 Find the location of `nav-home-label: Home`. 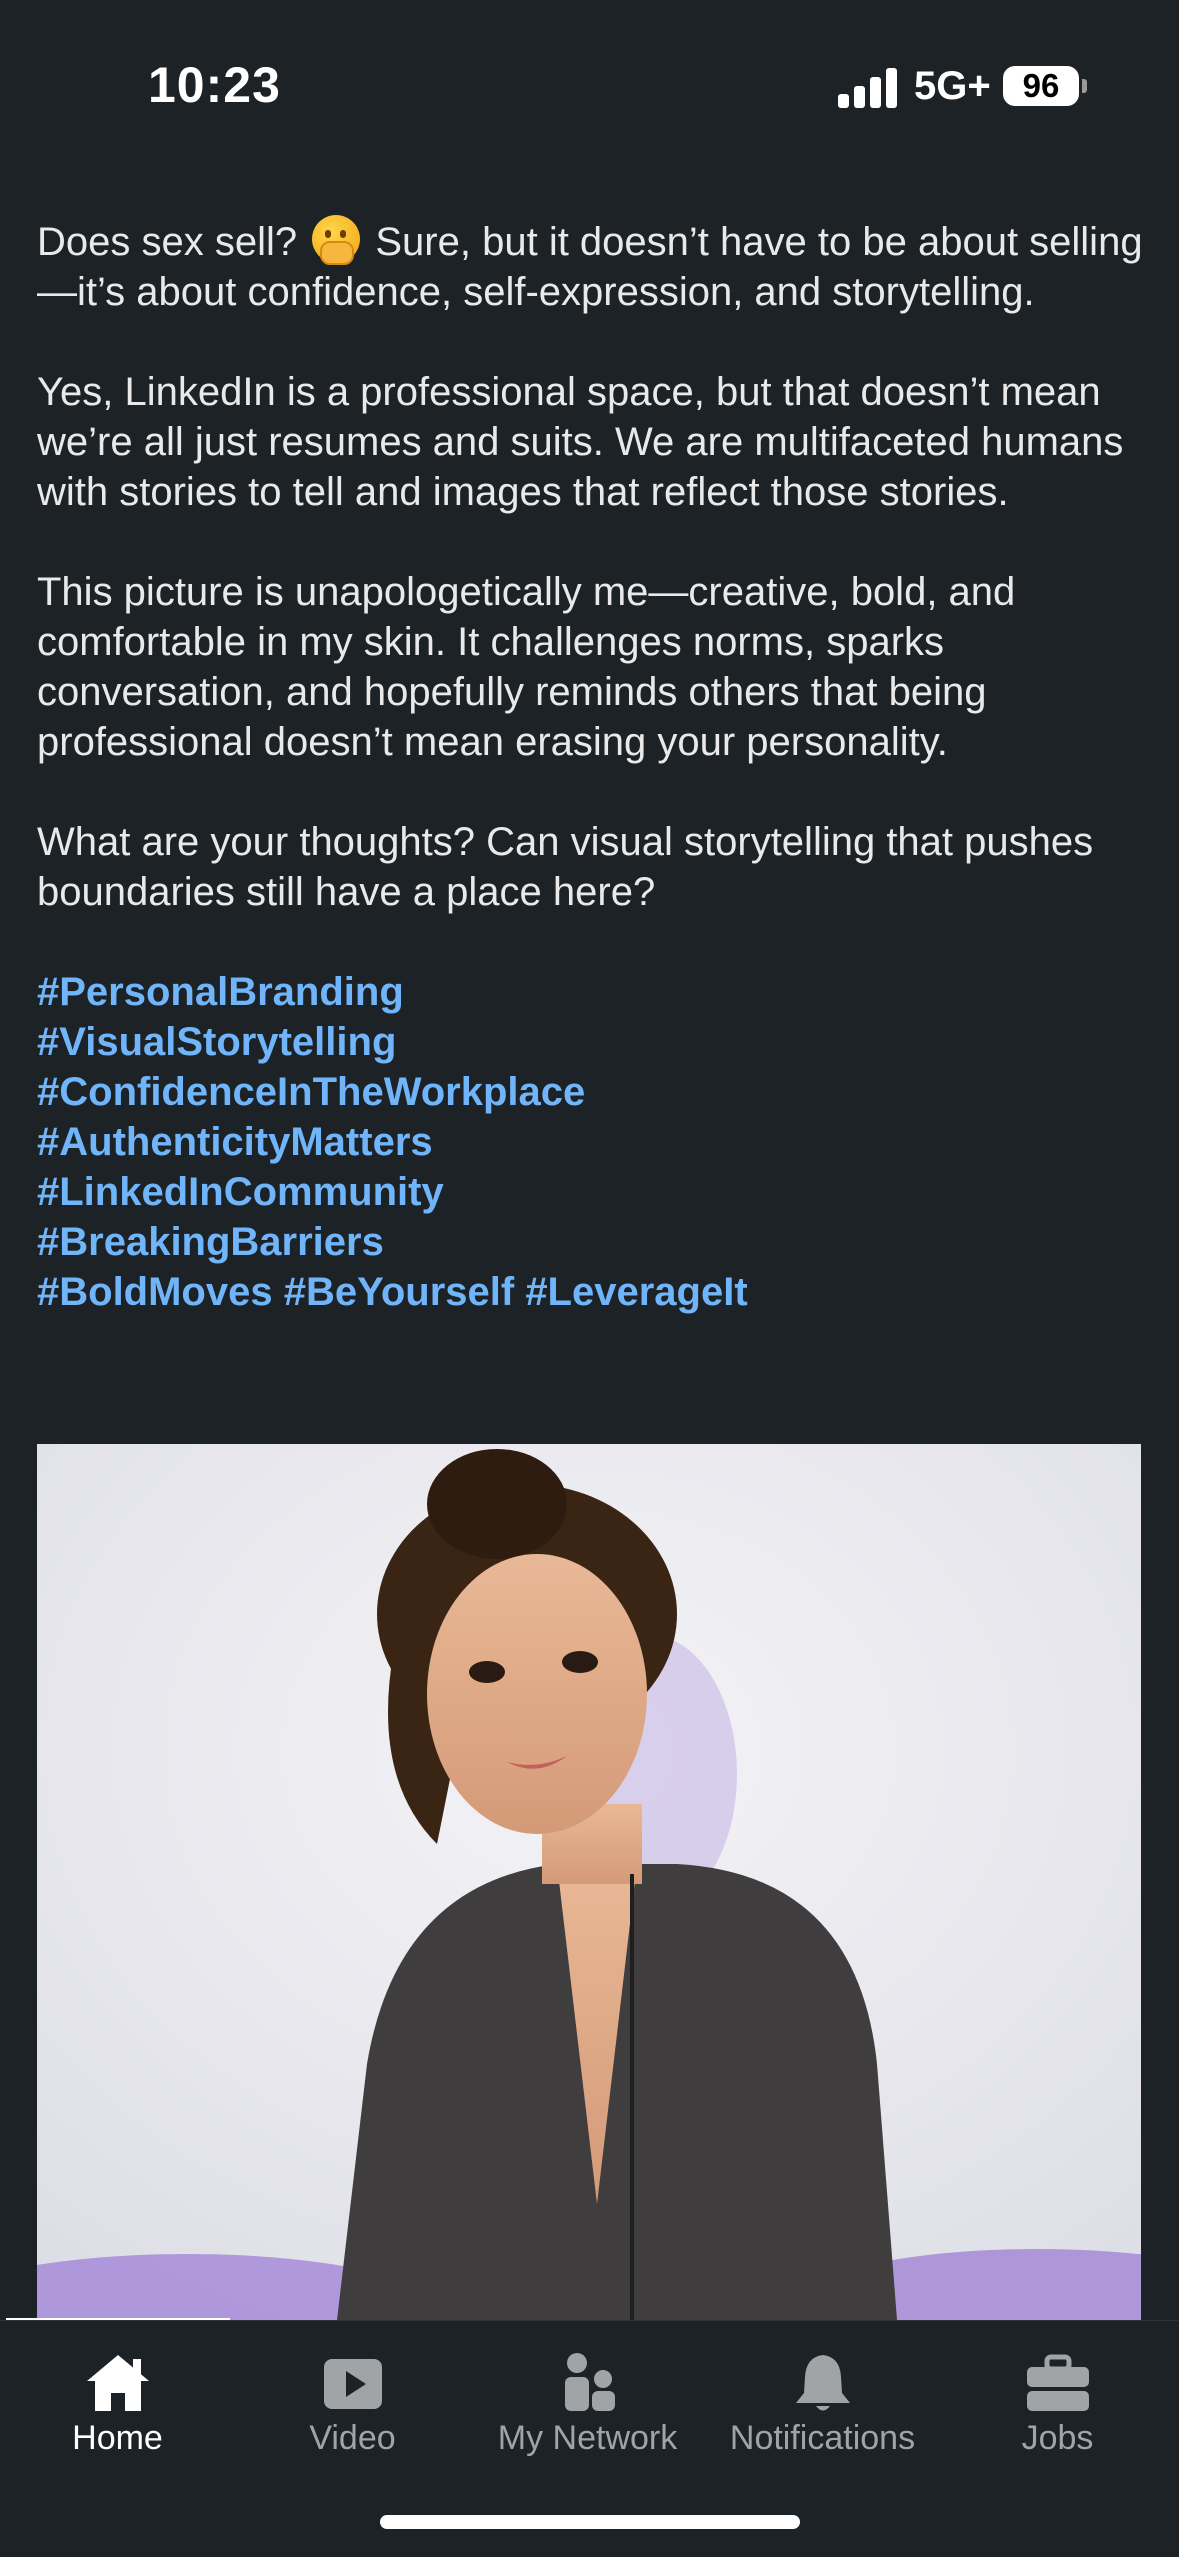

nav-home-label: Home is located at coordinates (117, 2438).